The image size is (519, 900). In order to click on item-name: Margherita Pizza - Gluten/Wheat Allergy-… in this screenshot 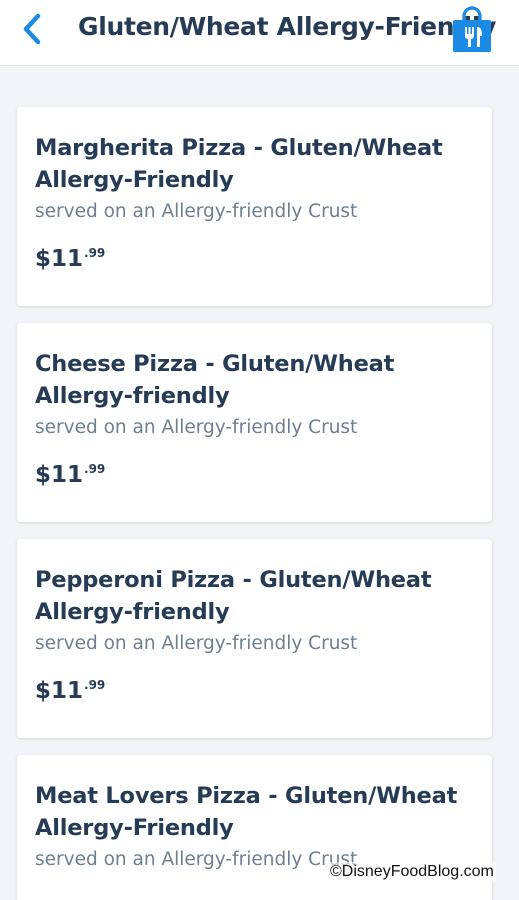, I will do `click(239, 164)`.